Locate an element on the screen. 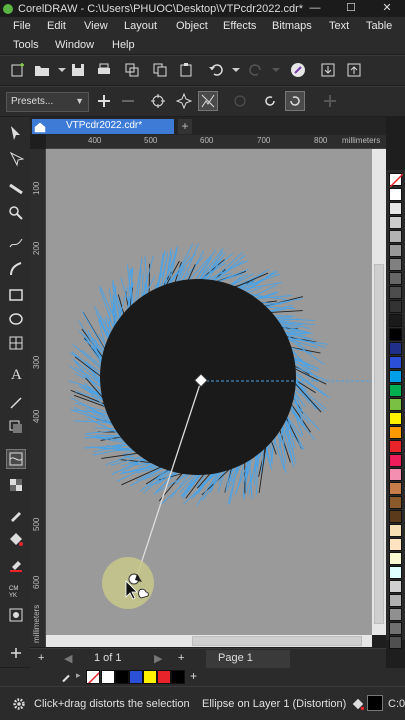 The width and height of the screenshot is (405, 720). menu-help: Help is located at coordinates (123, 45).